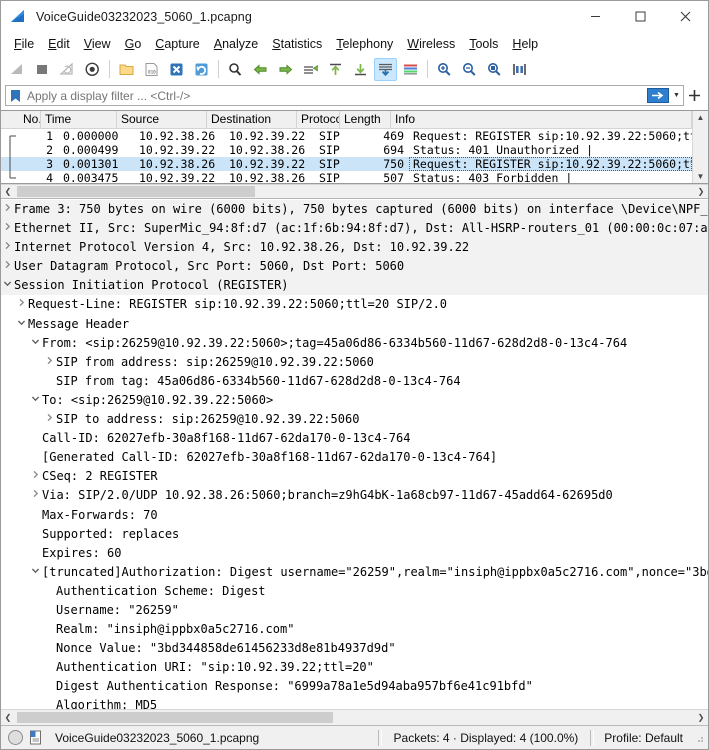 This screenshot has height=750, width=709. What do you see at coordinates (385, 69) in the screenshot?
I see `auto-scroll-icon` at bounding box center [385, 69].